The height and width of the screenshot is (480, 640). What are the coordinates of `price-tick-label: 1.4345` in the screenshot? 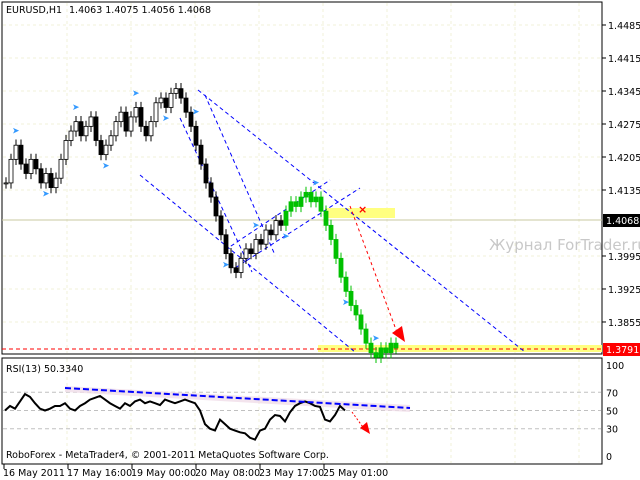 It's located at (624, 92).